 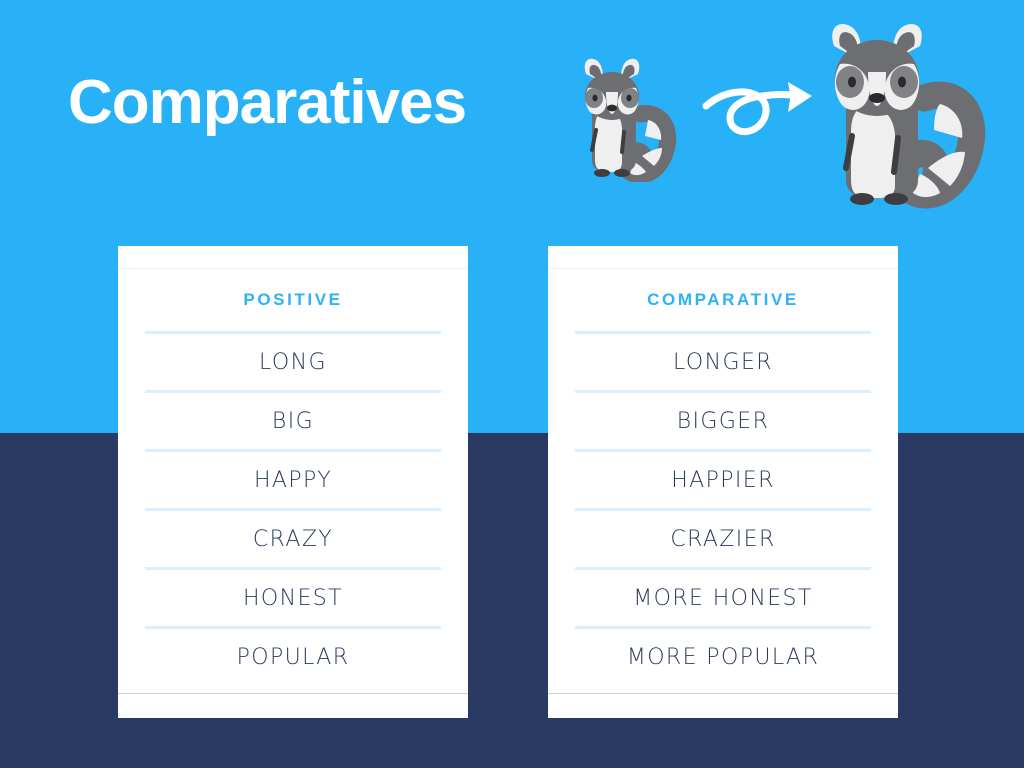 I want to click on table-row: CRAZY, so click(x=293, y=537).